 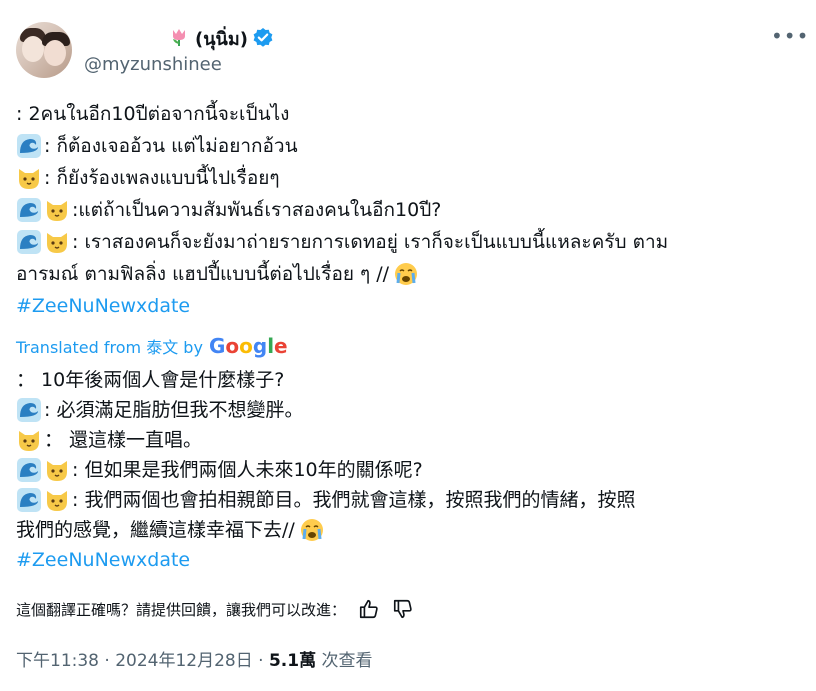 I want to click on author-name-row: (นุนิ่ม), so click(x=220, y=38).